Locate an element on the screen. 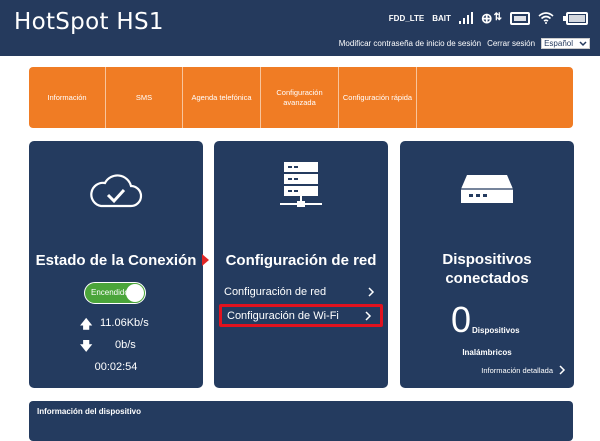 Image resolution: width=600 pixels, height=441 pixels. network-title: Configuración de red is located at coordinates (301, 260).